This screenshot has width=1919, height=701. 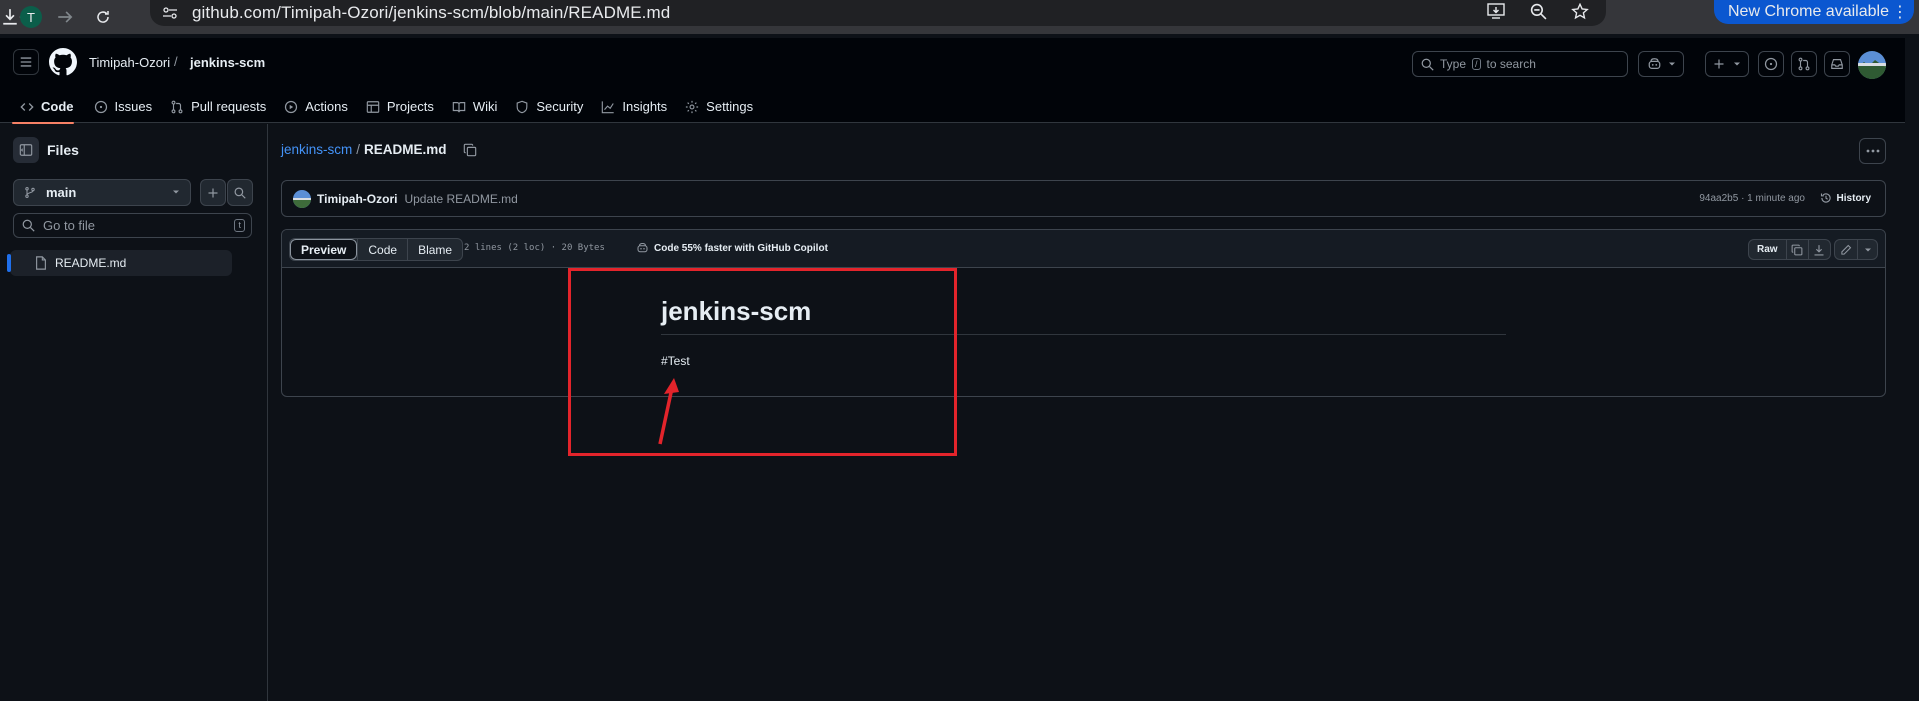 What do you see at coordinates (63, 150) in the screenshot?
I see `sidebar-title: Files` at bounding box center [63, 150].